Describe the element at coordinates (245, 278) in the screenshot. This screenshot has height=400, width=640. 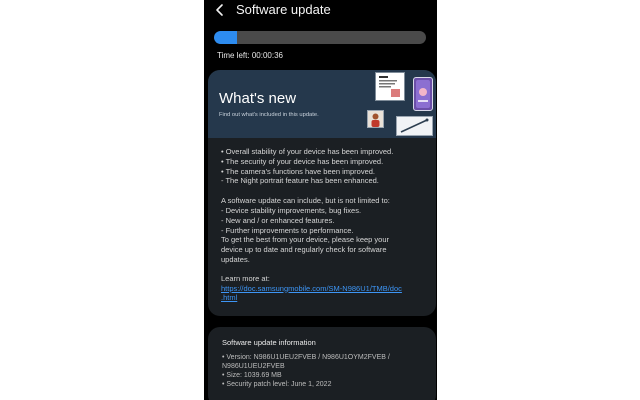
I see `learn-more-label: Learn more at:` at that location.